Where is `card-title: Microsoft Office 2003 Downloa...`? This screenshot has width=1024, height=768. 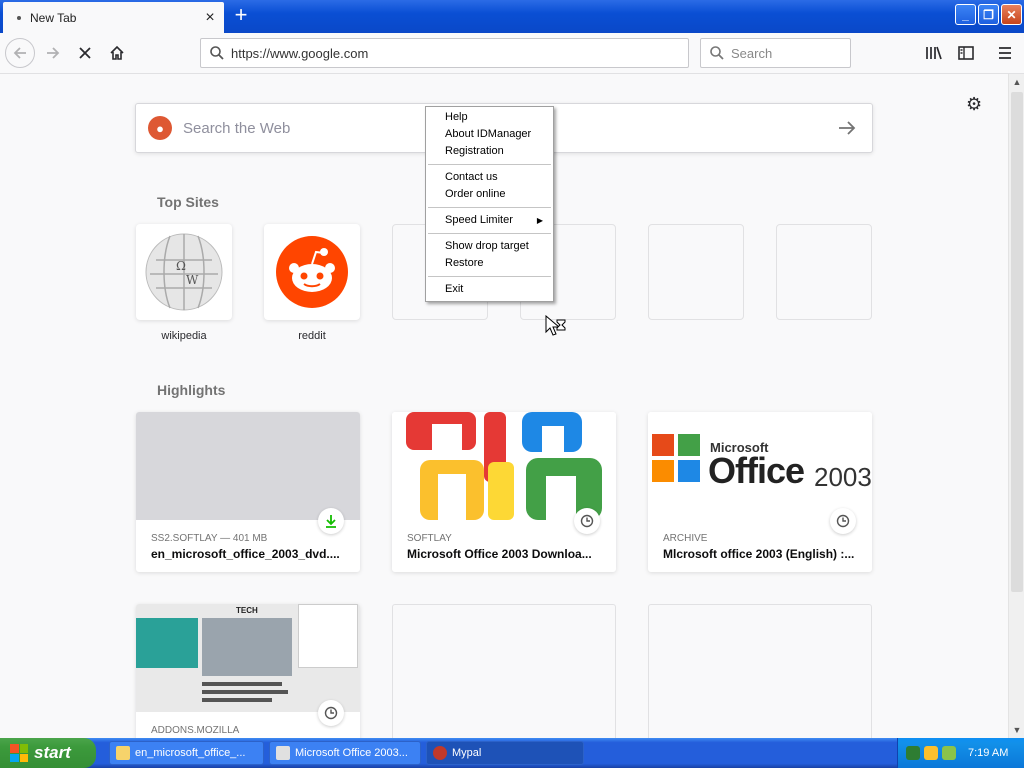 card-title: Microsoft Office 2003 Downloa... is located at coordinates (499, 554).